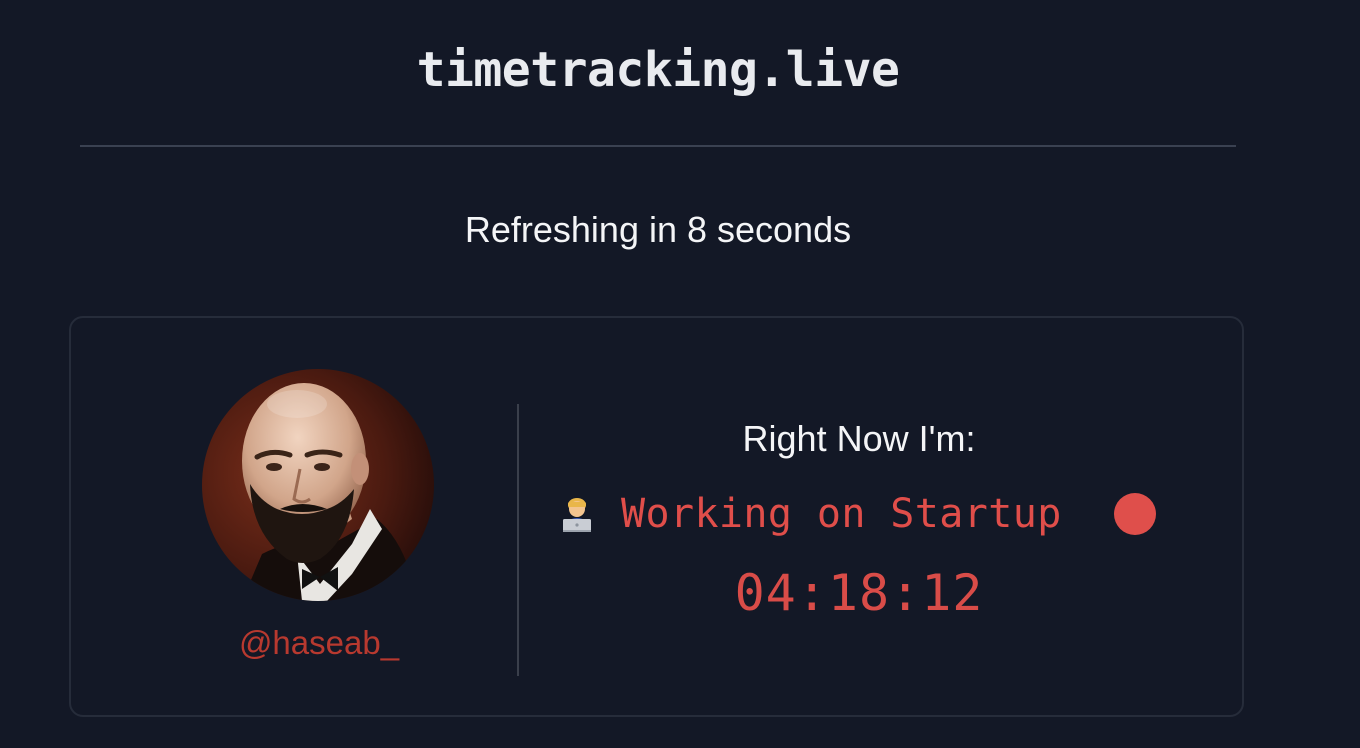  What do you see at coordinates (658, 229) in the screenshot?
I see `refresh-countdown: Refreshing in 8 seconds` at bounding box center [658, 229].